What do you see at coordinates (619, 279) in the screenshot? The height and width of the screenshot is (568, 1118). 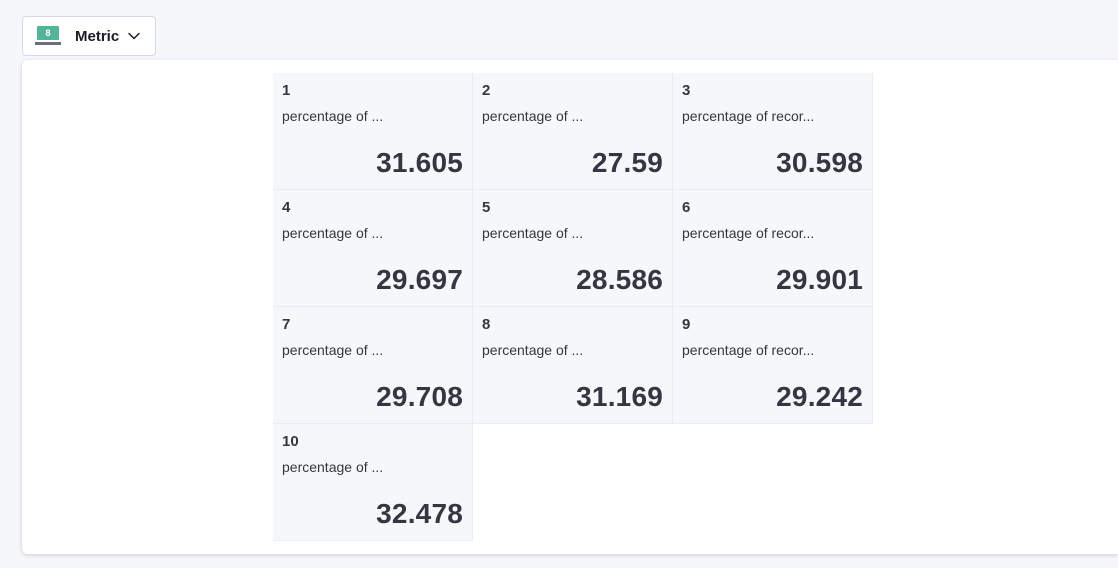 I see `metric-value: 28.586` at bounding box center [619, 279].